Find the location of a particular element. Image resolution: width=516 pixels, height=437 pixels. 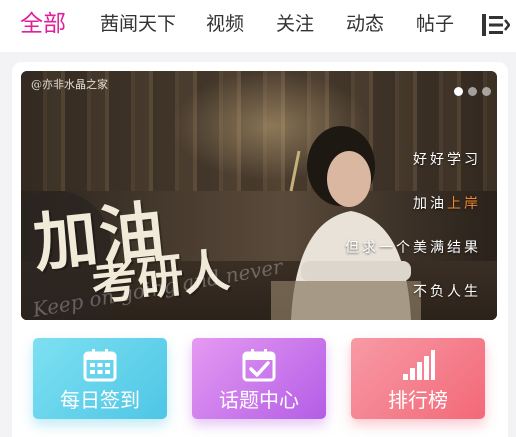

topic-center-label: 话题中心 is located at coordinates (259, 401).